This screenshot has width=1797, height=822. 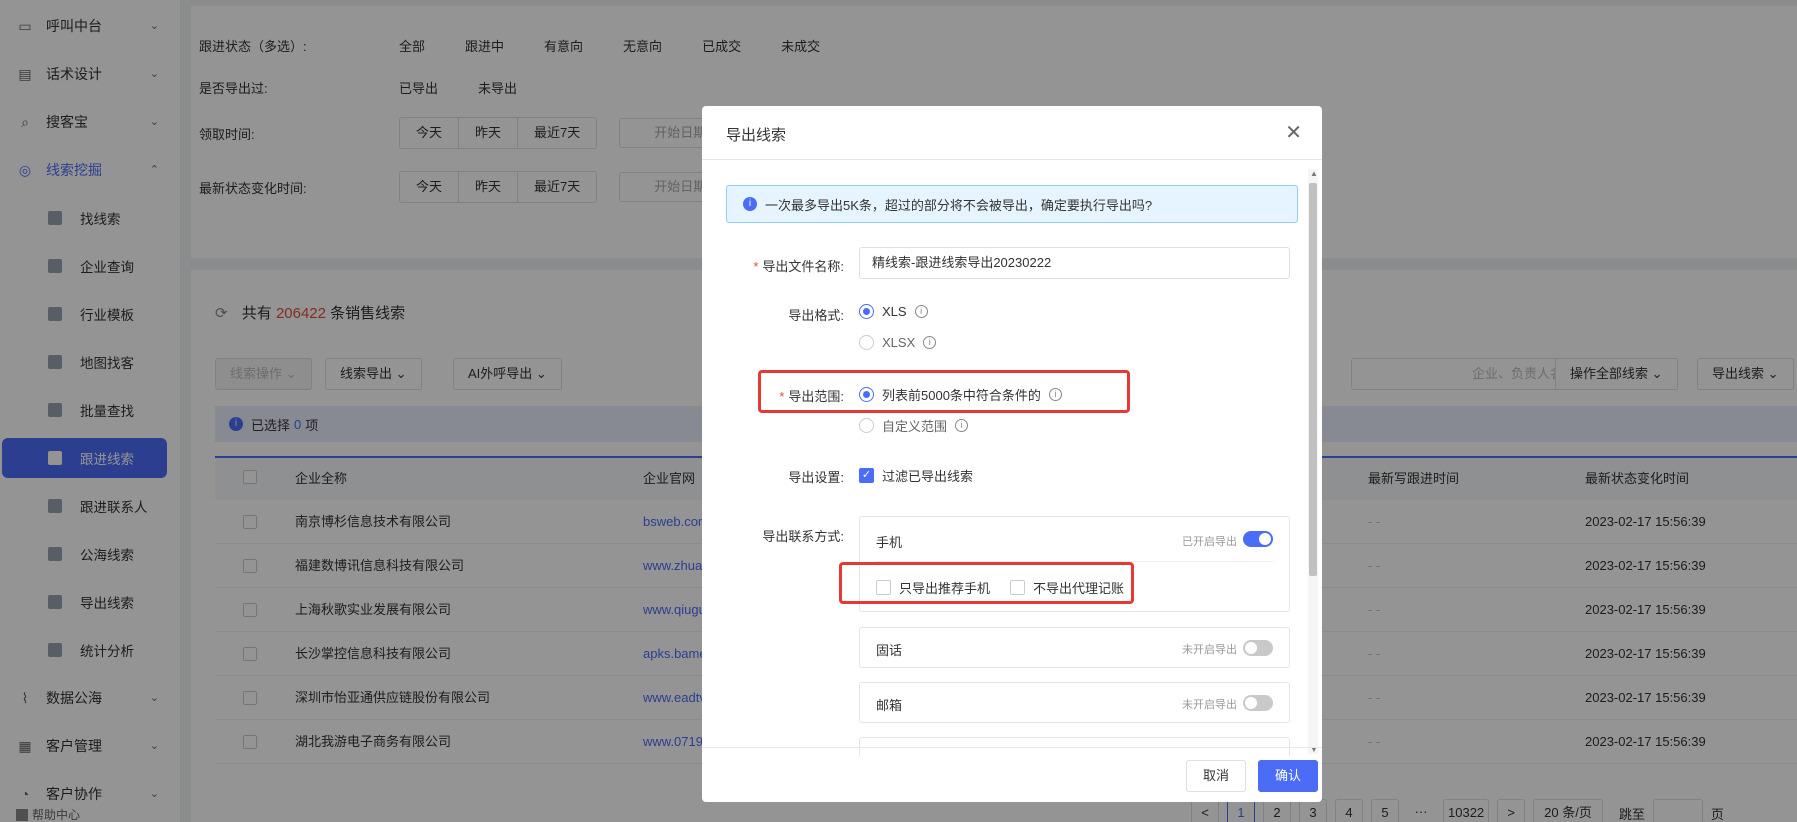 I want to click on landline-toggle, so click(x=1258, y=648).